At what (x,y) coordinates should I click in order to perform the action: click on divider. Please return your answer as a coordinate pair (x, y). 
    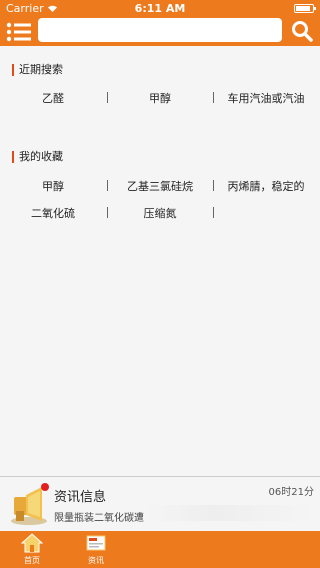
    Looking at the image, I should click on (213, 212).